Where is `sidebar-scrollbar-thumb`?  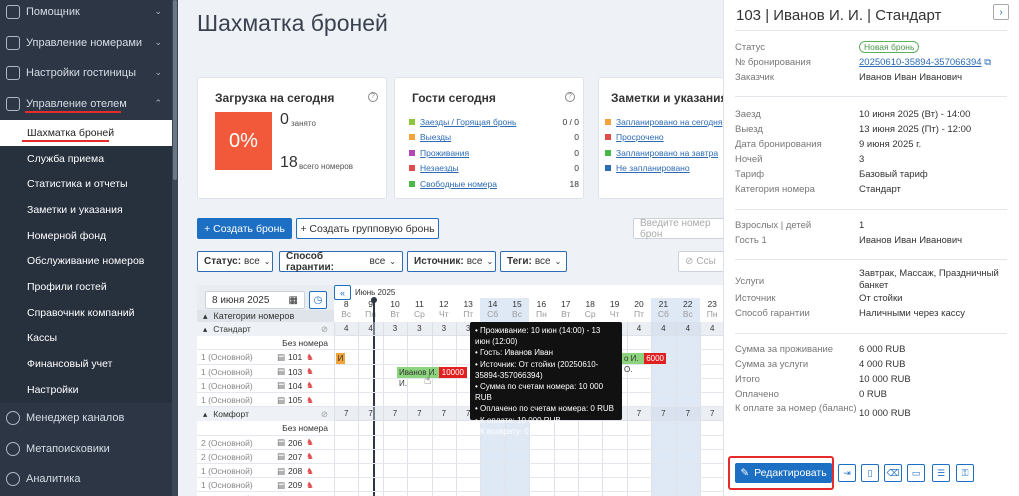 sidebar-scrollbar-thumb is located at coordinates (175, 90).